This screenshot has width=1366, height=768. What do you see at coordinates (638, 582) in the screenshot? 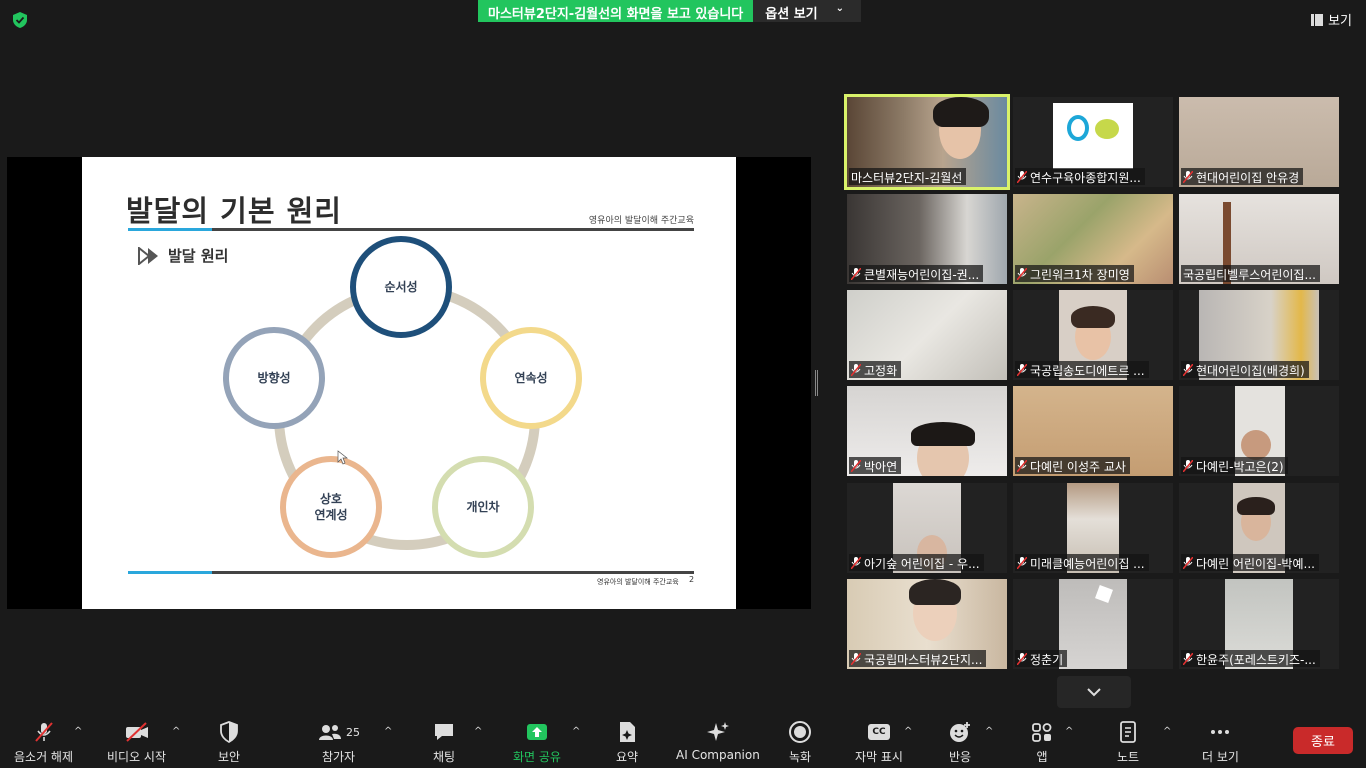
I see `slide-footer: 영유아의 발달이해 주간교육` at bounding box center [638, 582].